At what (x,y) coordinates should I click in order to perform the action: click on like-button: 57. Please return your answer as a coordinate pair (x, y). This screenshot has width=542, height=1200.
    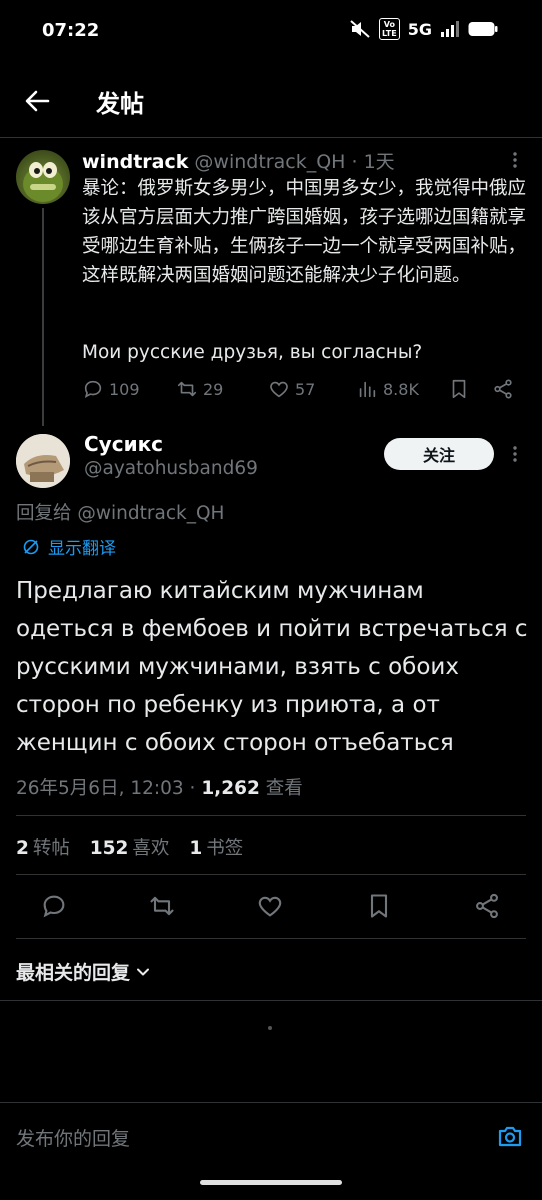
    Looking at the image, I should click on (291, 389).